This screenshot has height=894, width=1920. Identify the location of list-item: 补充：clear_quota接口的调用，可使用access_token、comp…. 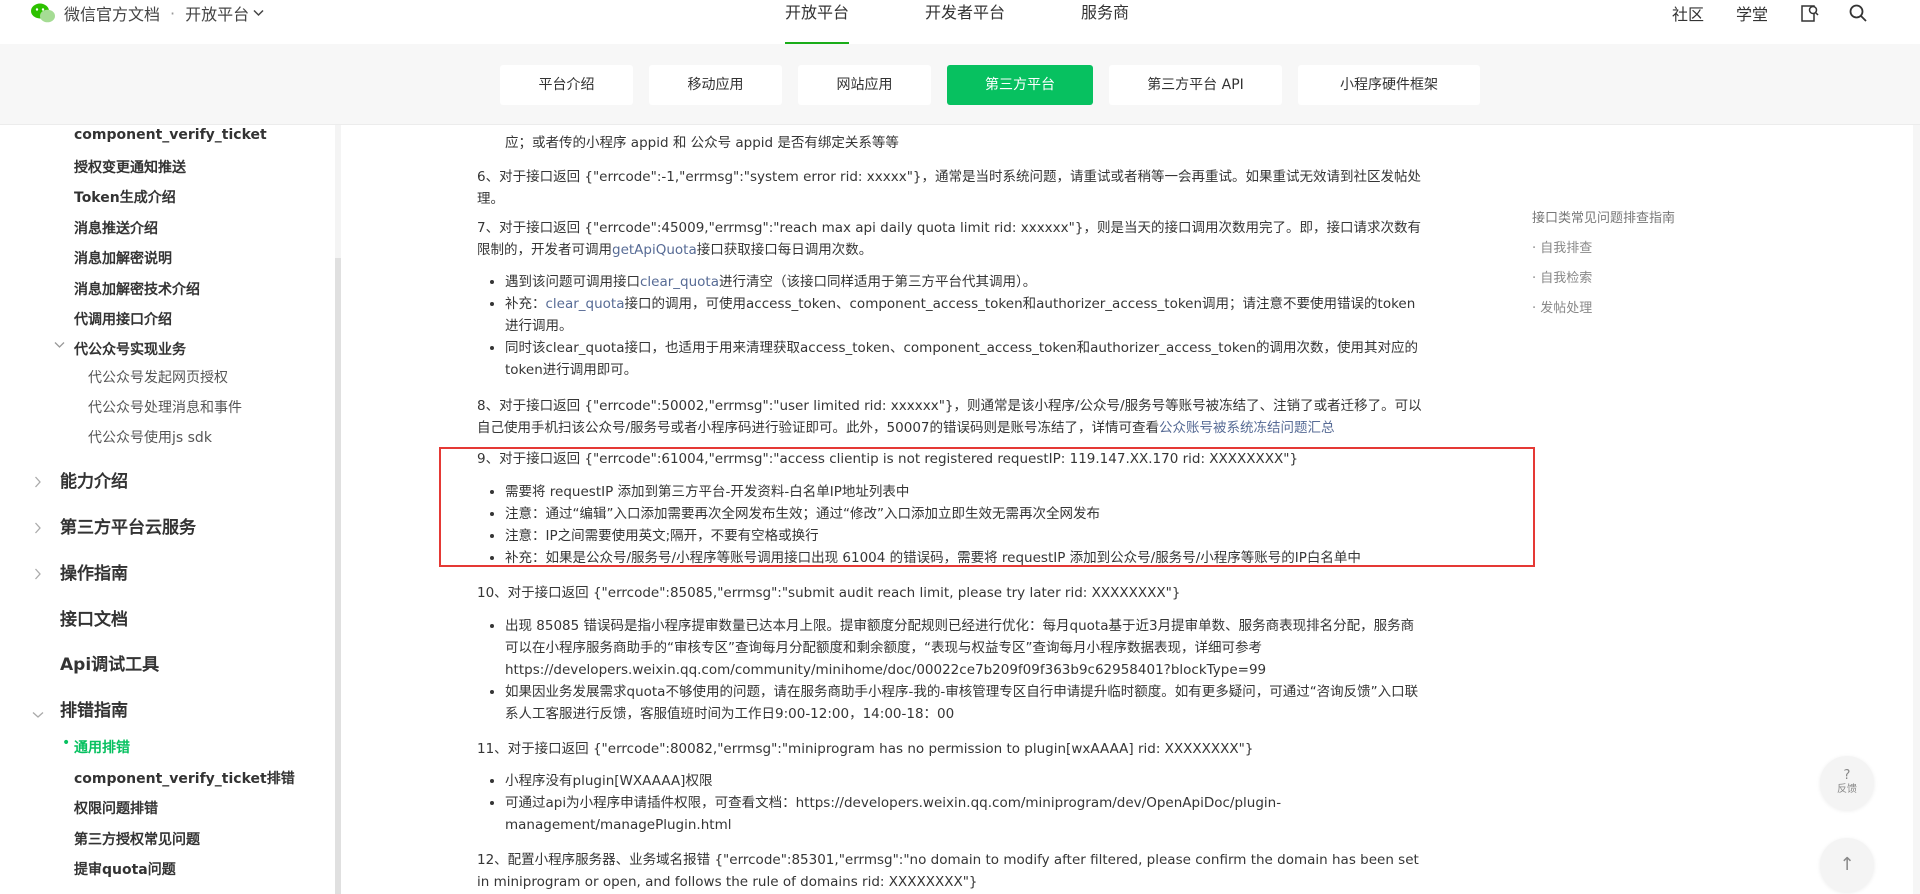
(966, 315).